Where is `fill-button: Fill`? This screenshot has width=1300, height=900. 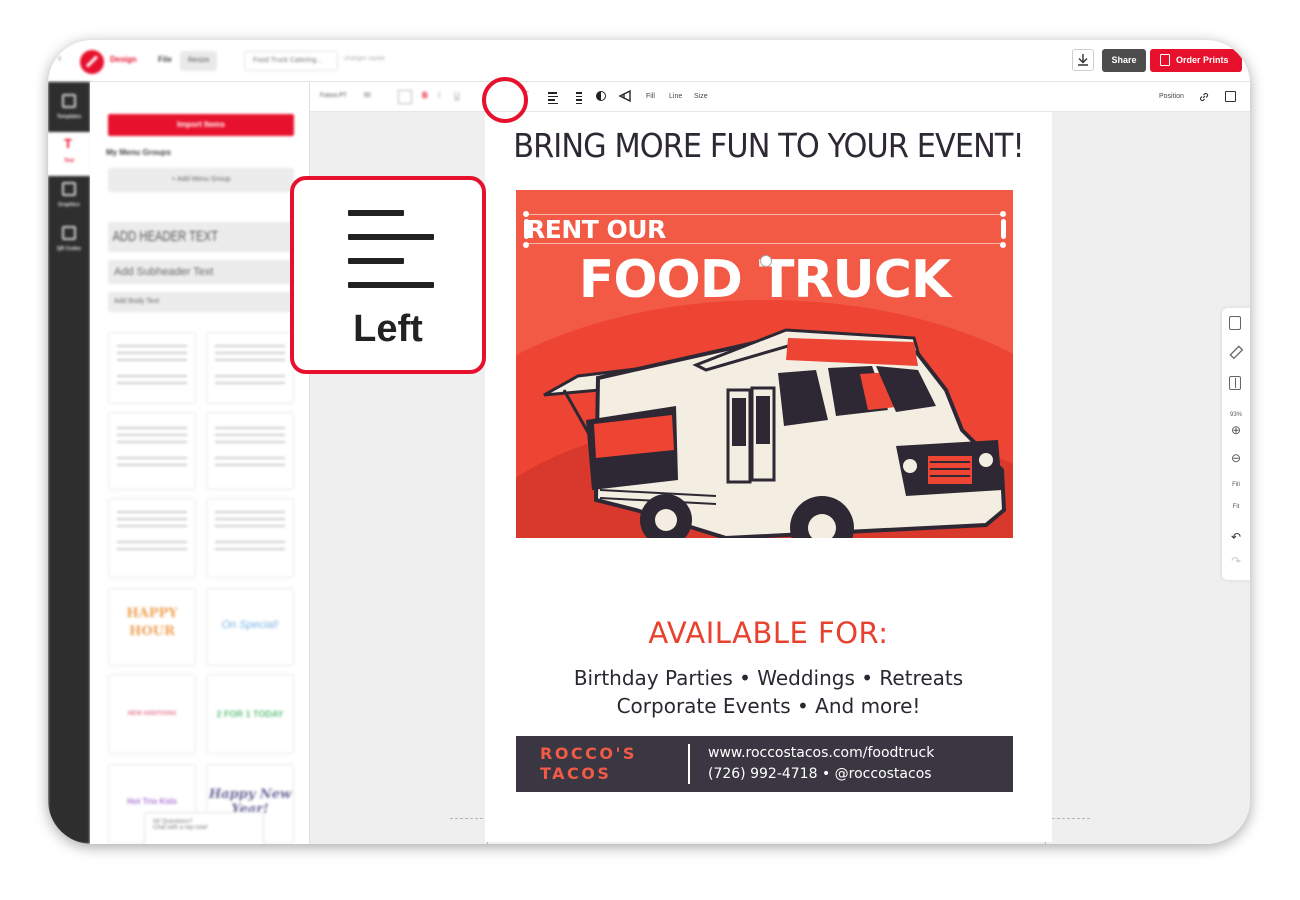
fill-button: Fill is located at coordinates (650, 96).